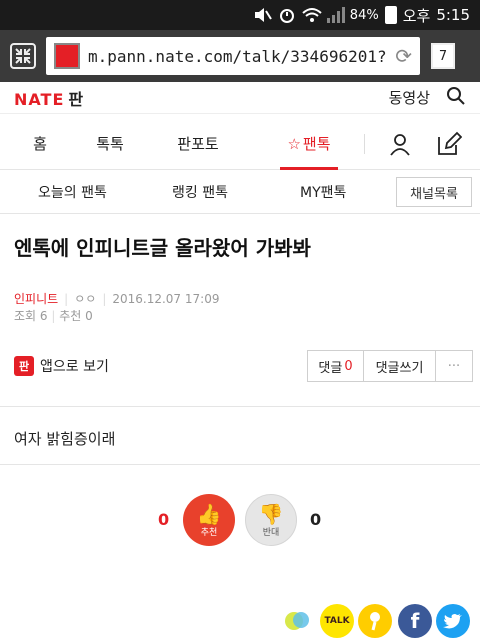 The width and height of the screenshot is (480, 640). I want to click on pann-app-icon: 판, so click(24, 366).